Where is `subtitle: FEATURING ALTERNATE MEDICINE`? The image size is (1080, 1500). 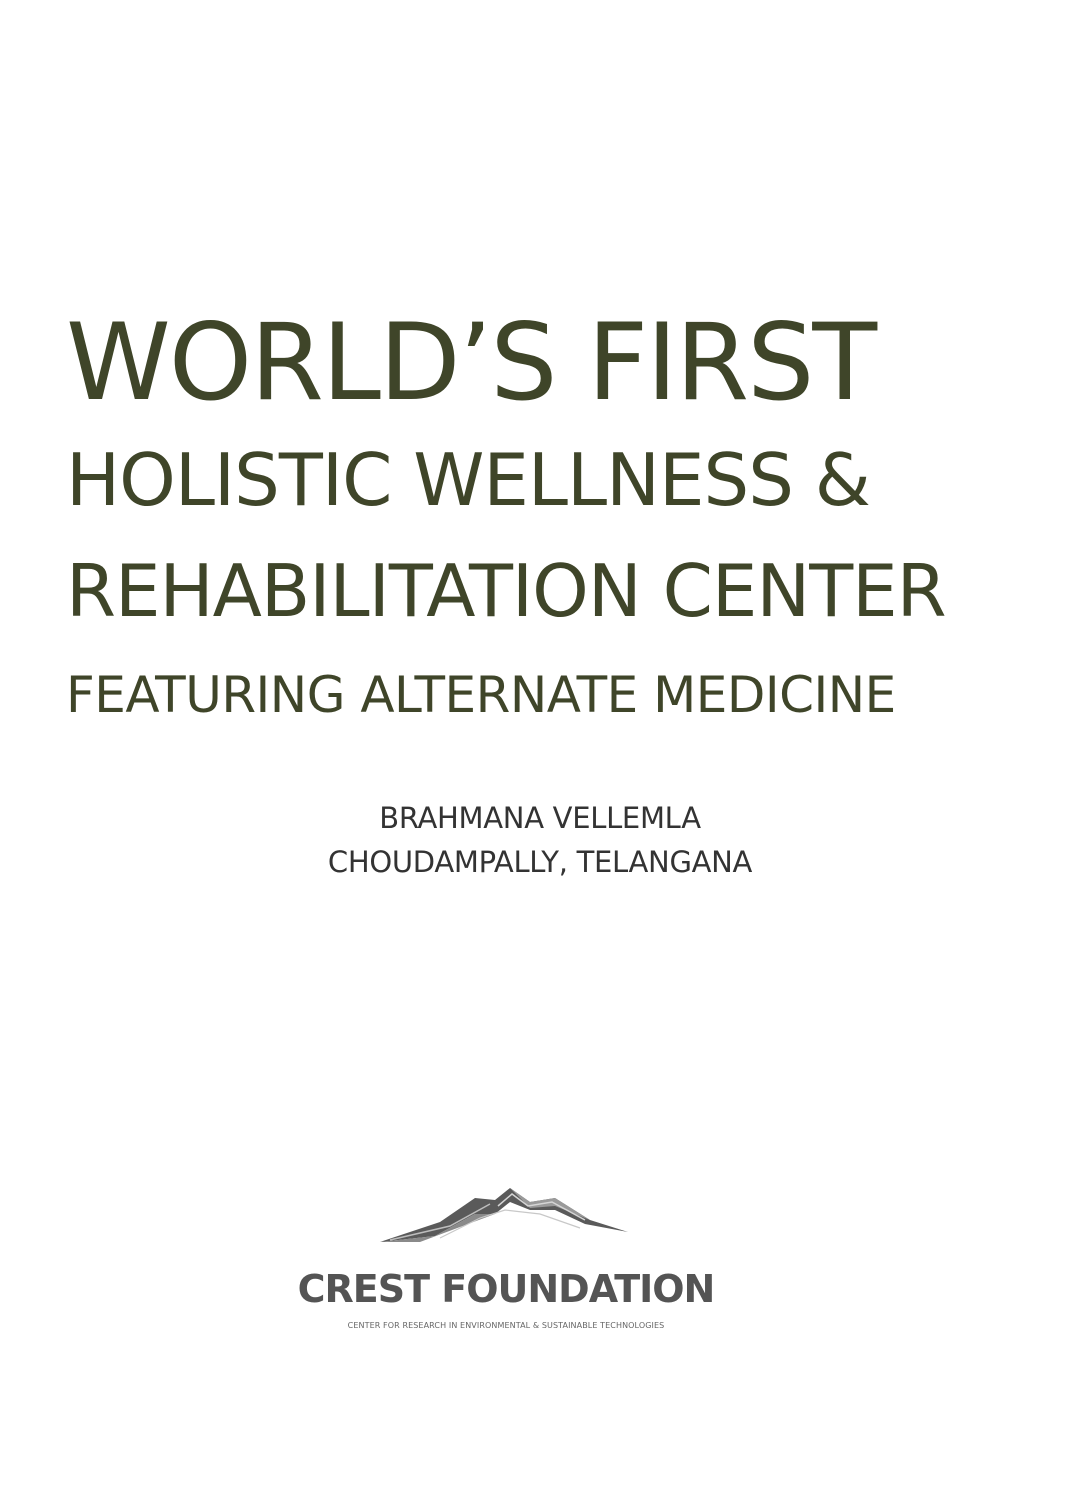 subtitle: FEATURING ALTERNATE MEDICINE is located at coordinates (481, 695).